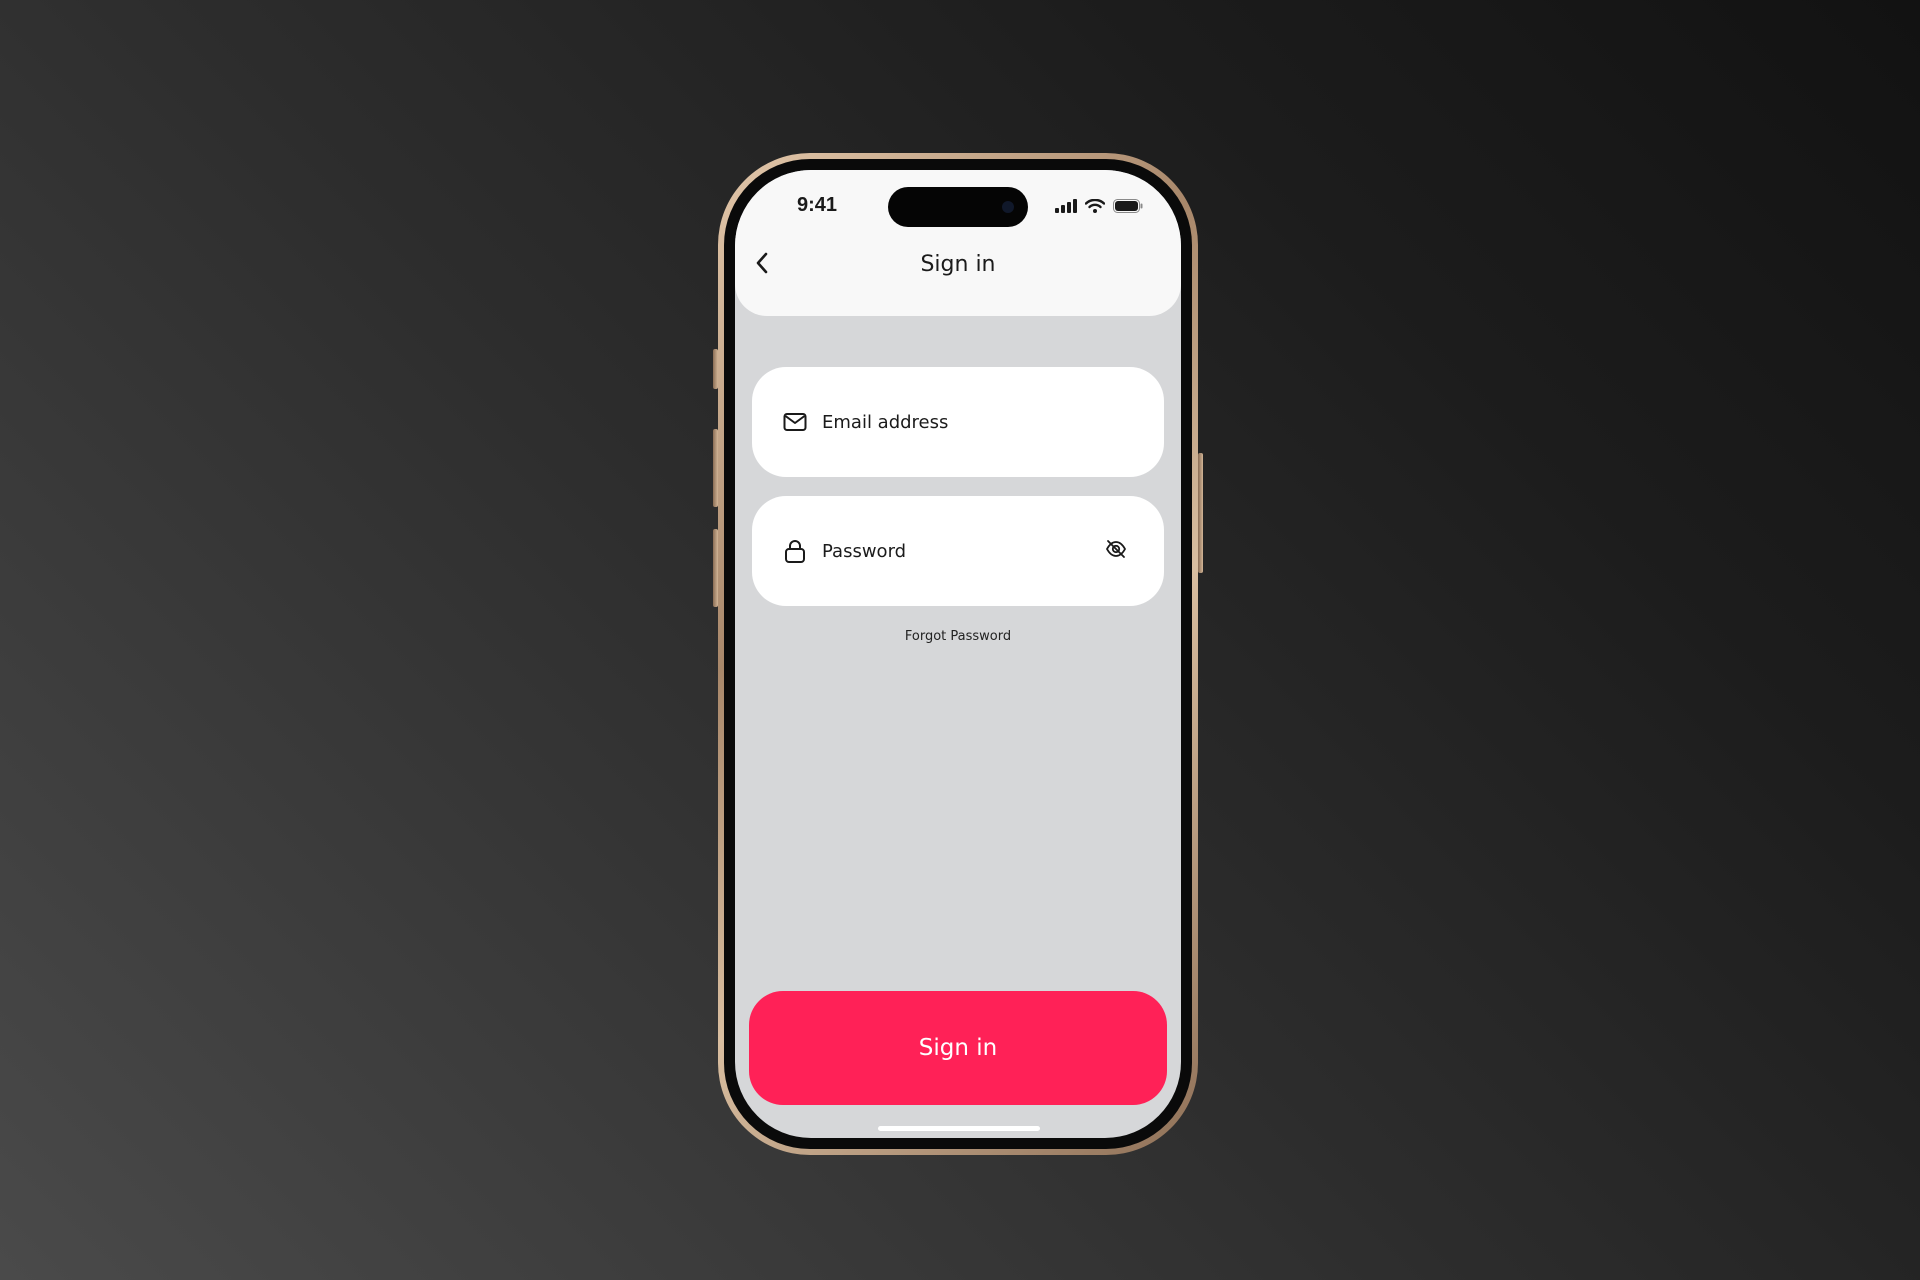  Describe the element at coordinates (1128, 207) in the screenshot. I see `battery-icon` at that location.